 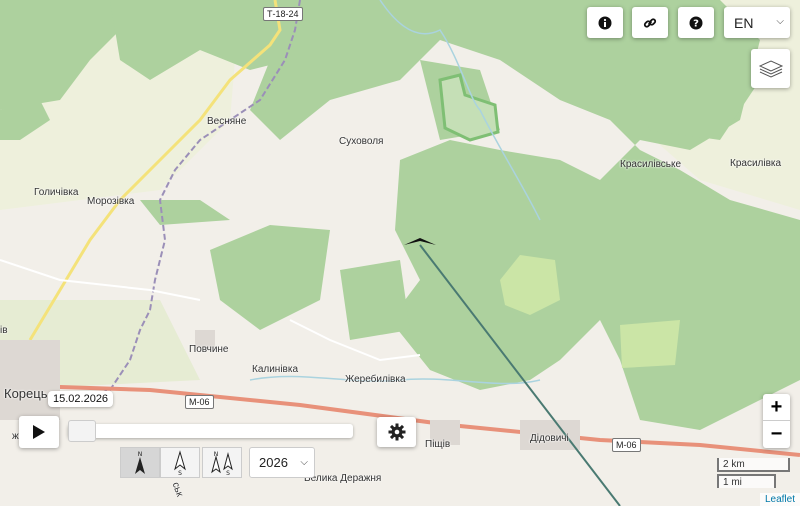 I want to click on scale-bar-mi: 1 mi, so click(x=746, y=481).